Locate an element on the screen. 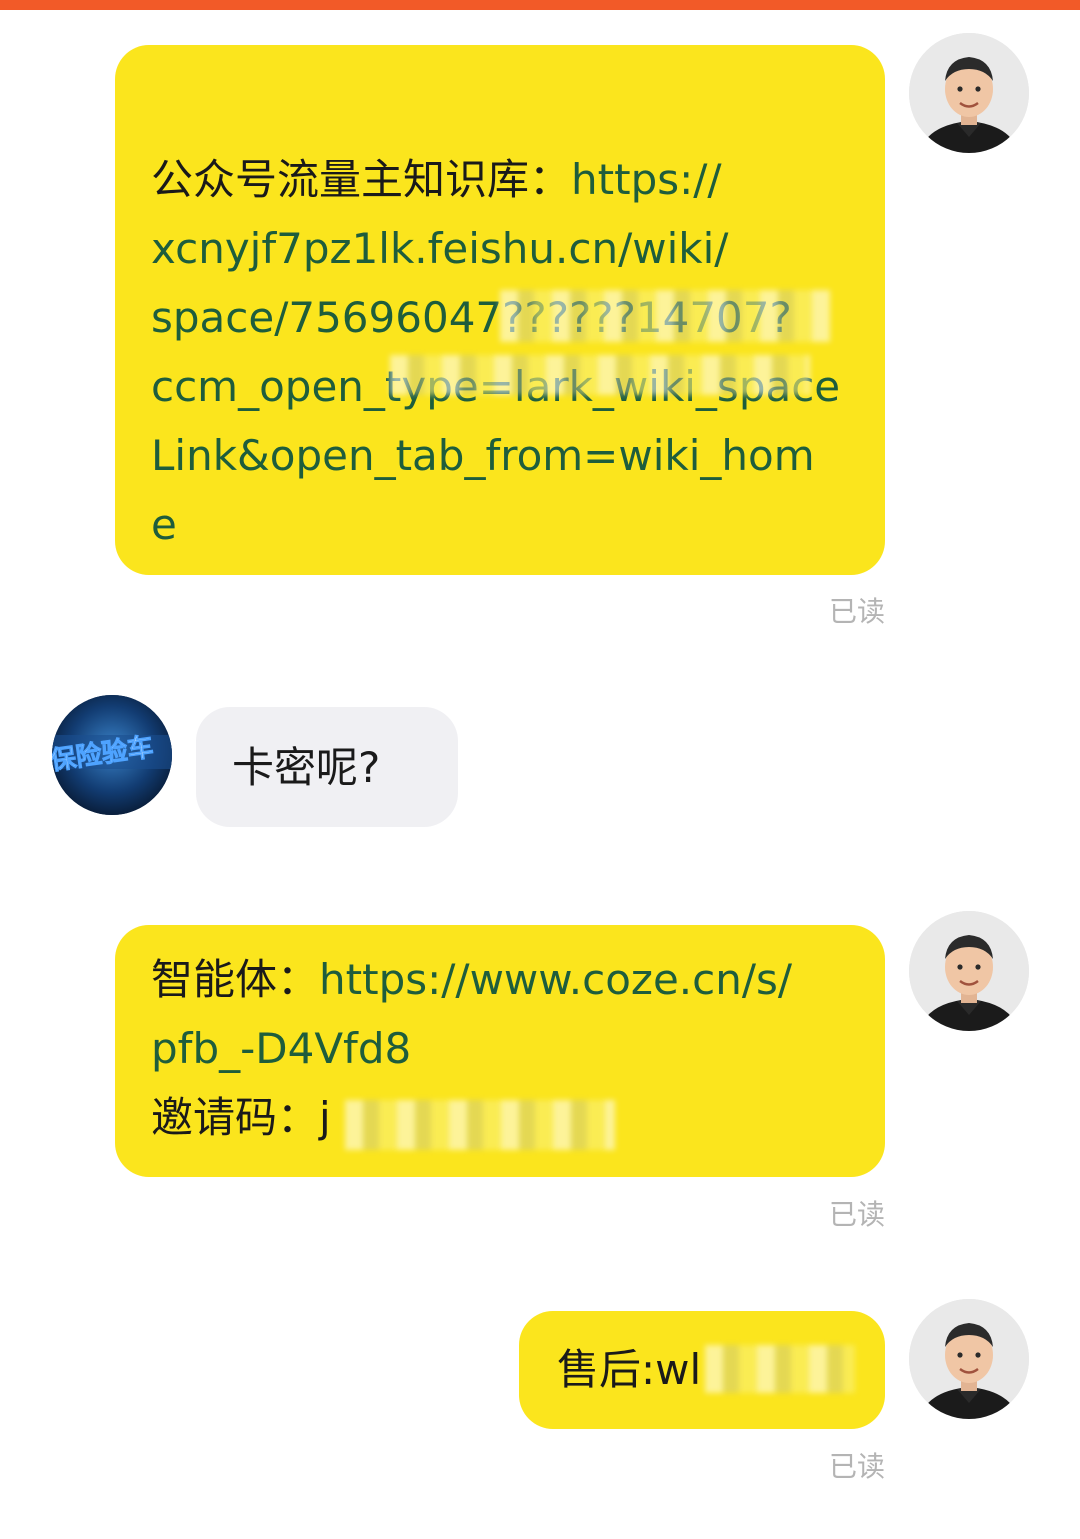  invite-label: 邀请码： is located at coordinates (235, 1117).